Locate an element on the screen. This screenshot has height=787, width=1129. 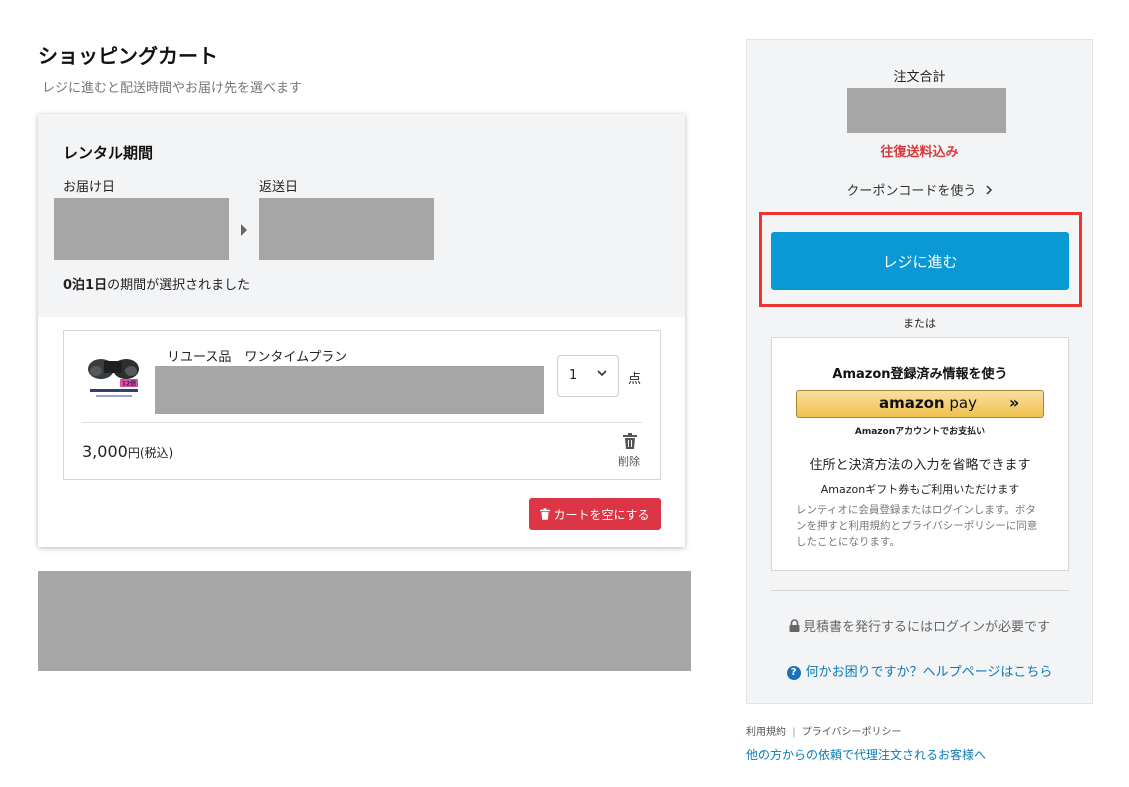
period-summary: 0泊1日の期間が選択されました is located at coordinates (157, 285).